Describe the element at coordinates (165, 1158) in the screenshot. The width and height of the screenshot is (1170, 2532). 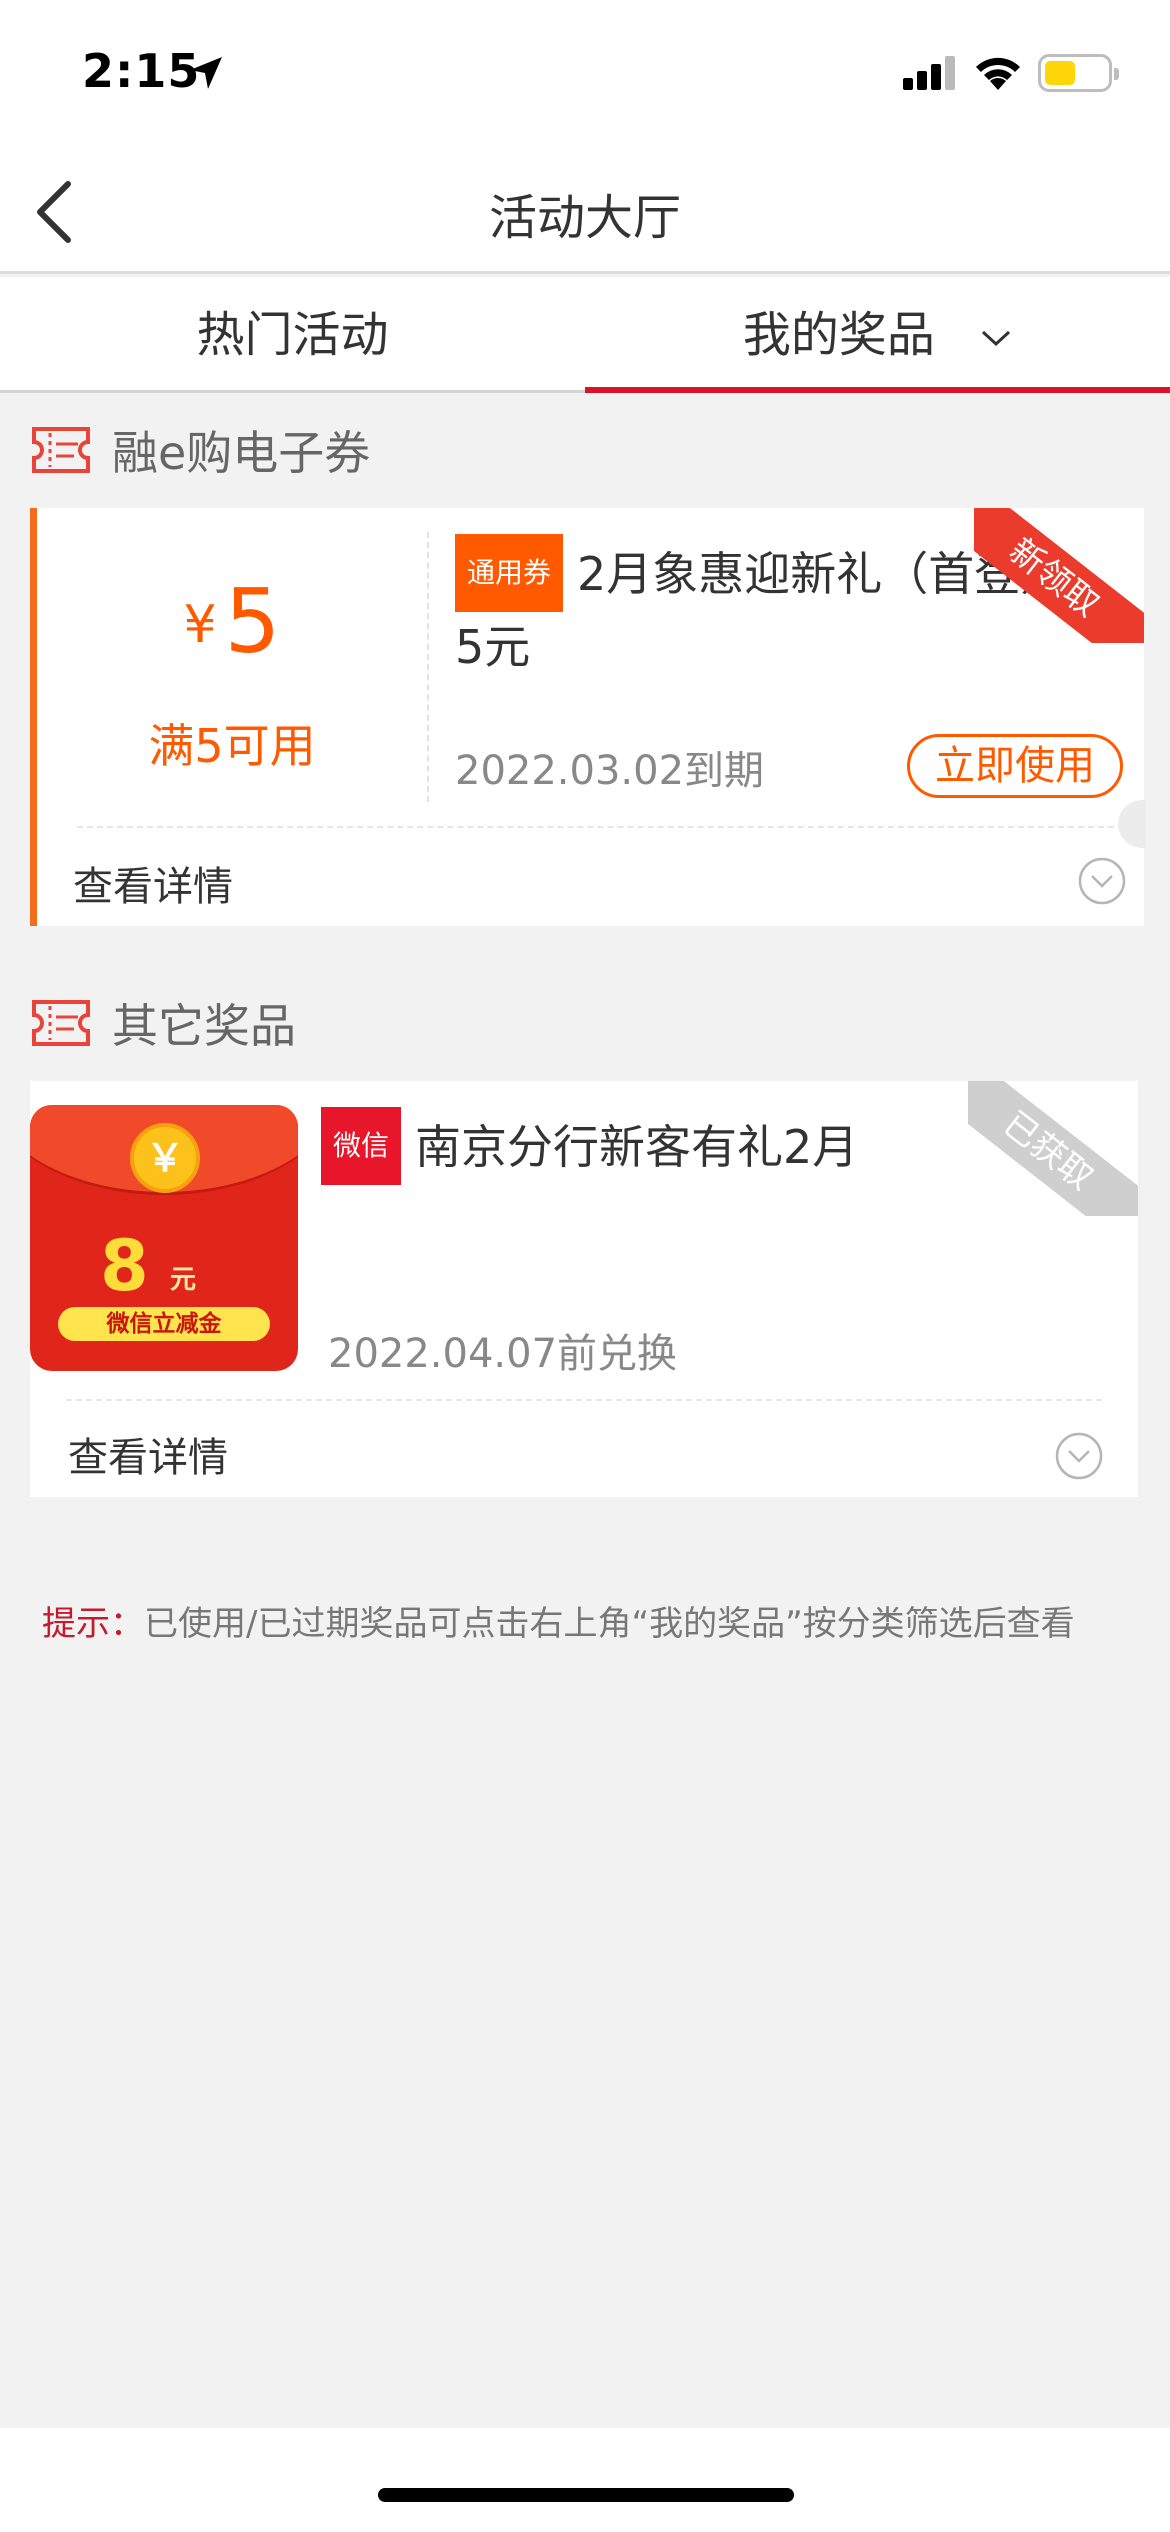
I see `coin-icon: ￥` at that location.